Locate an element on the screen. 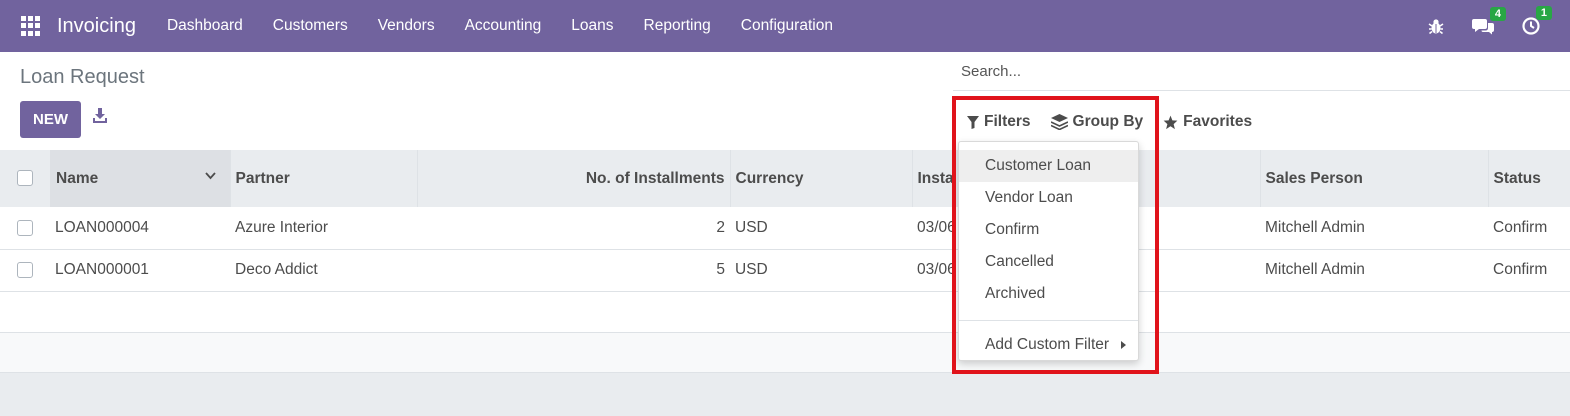 This screenshot has width=1570, height=416. menu-configuration: Configuration is located at coordinates (787, 26).